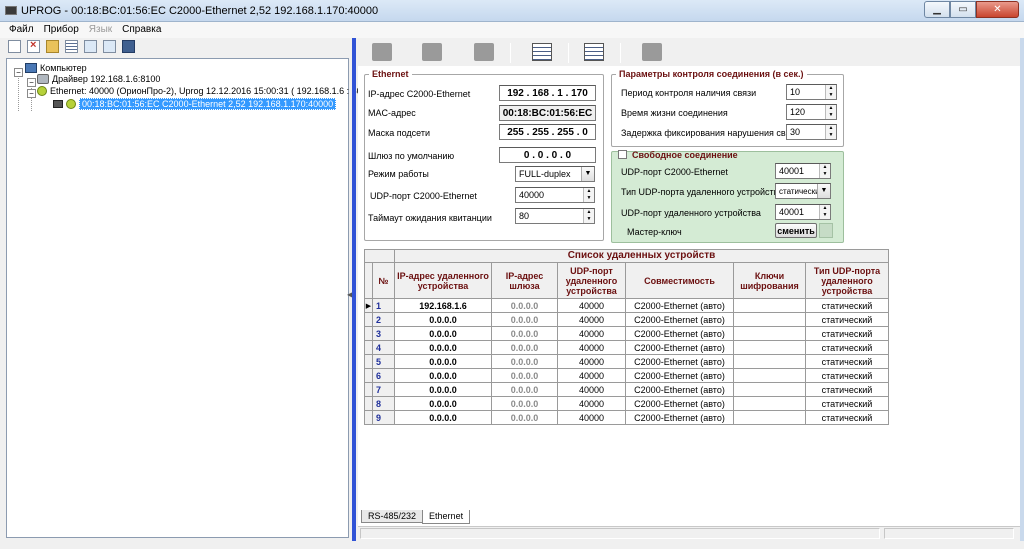  I want to click on udp-port-stepper: 40000 ▲ ▼, so click(555, 195).